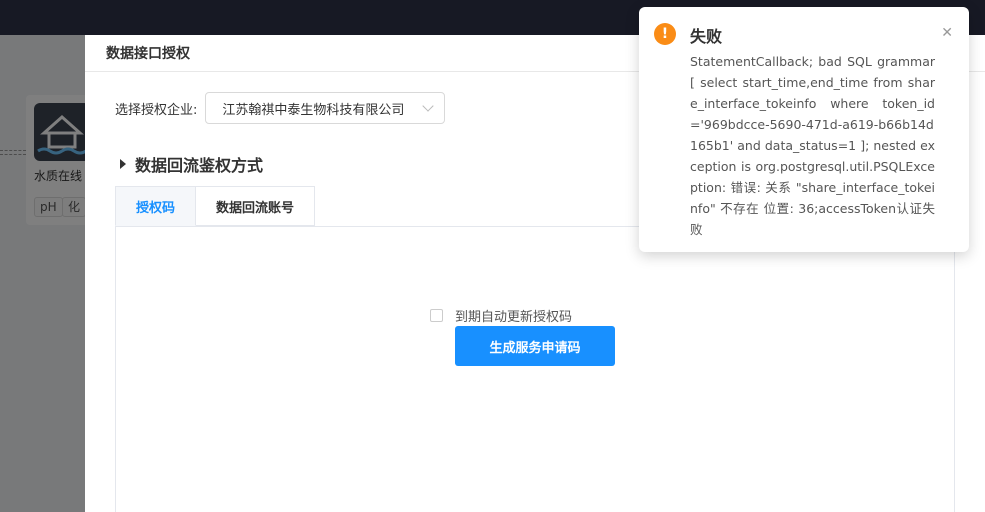 This screenshot has width=985, height=512. Describe the element at coordinates (199, 165) in the screenshot. I see `section-title: 数据回流鉴权方式` at that location.